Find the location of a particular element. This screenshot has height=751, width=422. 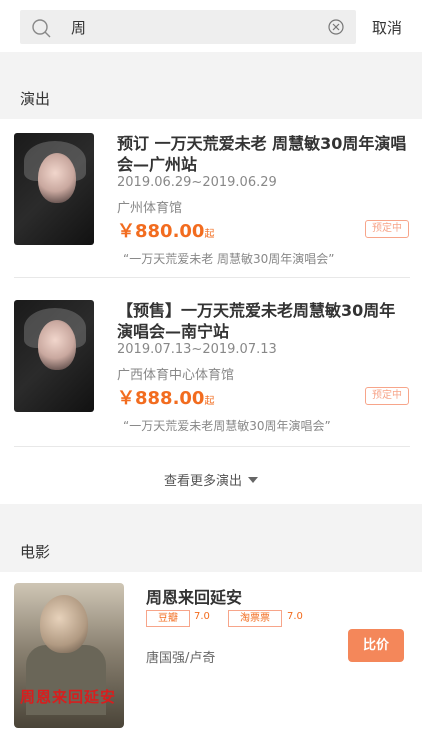

price-value: ￥880.00 is located at coordinates (161, 231).